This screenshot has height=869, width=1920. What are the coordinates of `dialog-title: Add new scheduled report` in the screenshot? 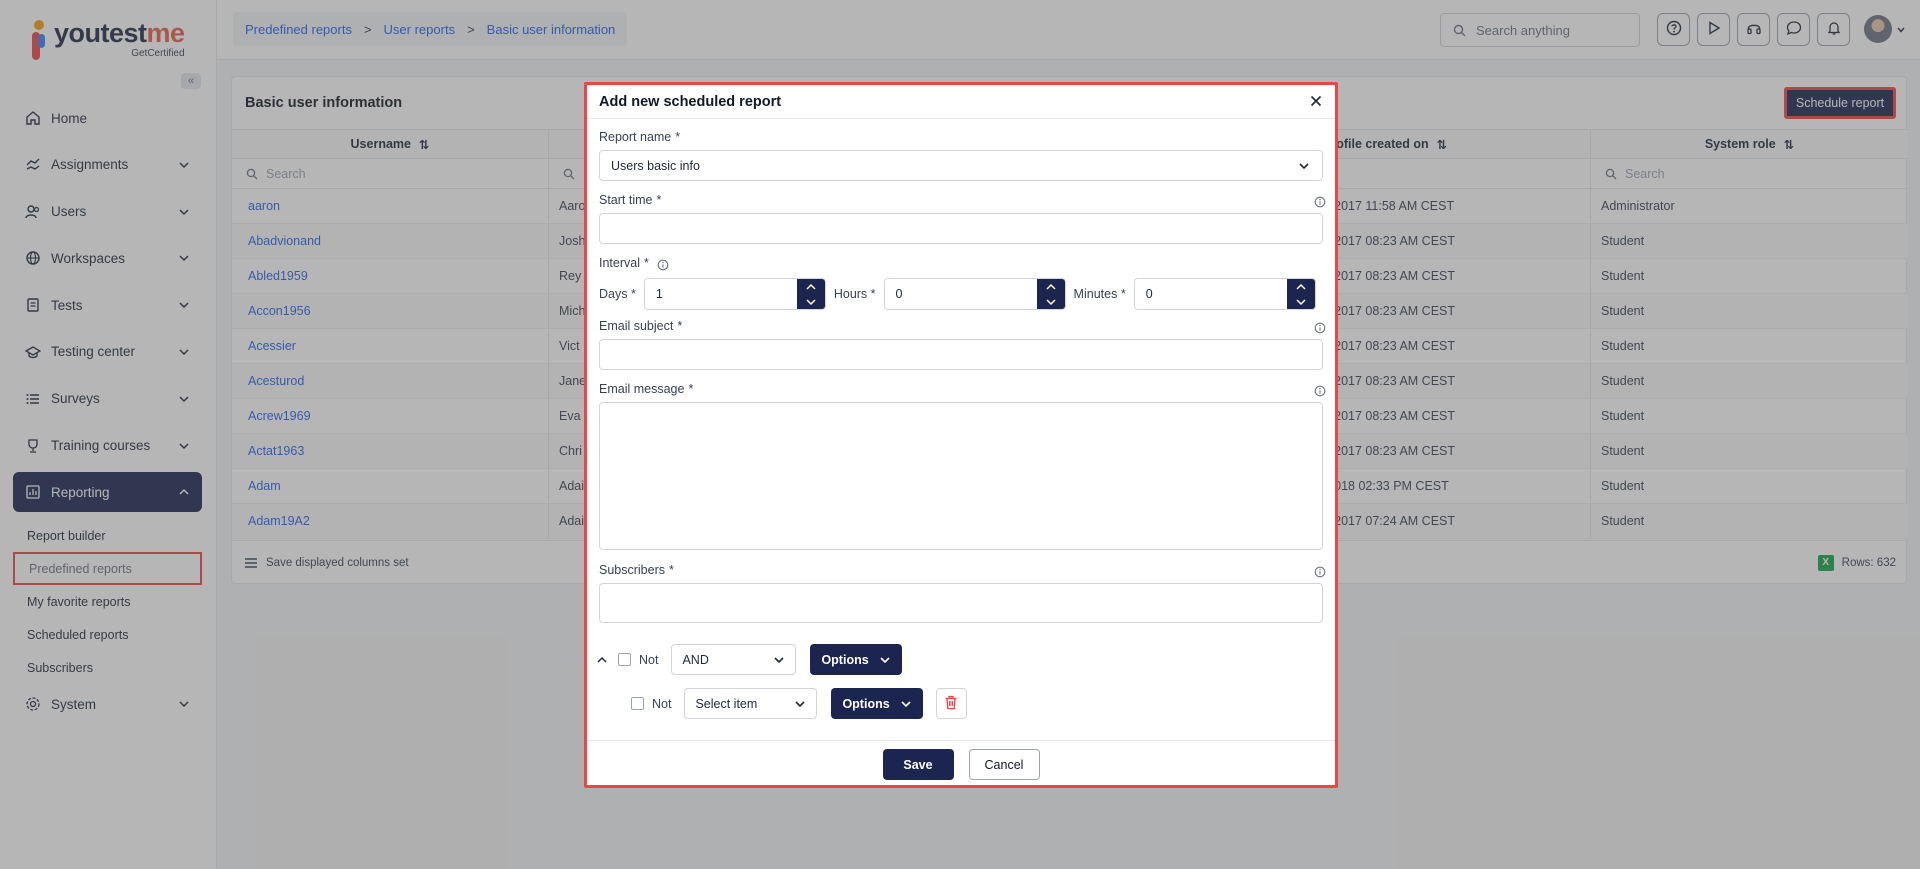 It's located at (690, 102).